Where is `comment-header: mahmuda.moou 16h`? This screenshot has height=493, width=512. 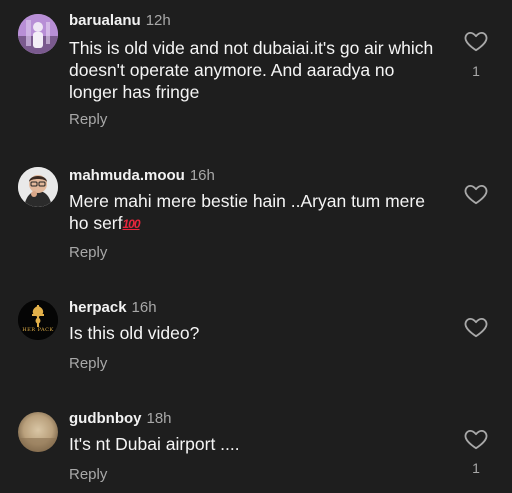
comment-header: mahmuda.moou 16h is located at coordinates (142, 176).